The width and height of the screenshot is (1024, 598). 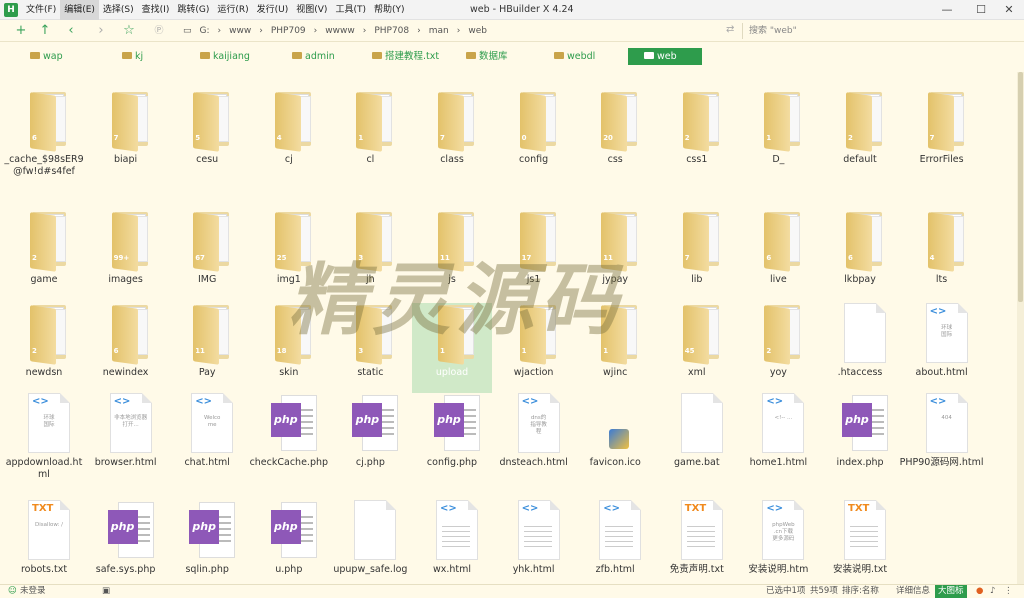 I want to click on html-file-icon: <> Welco me, so click(x=212, y=423).